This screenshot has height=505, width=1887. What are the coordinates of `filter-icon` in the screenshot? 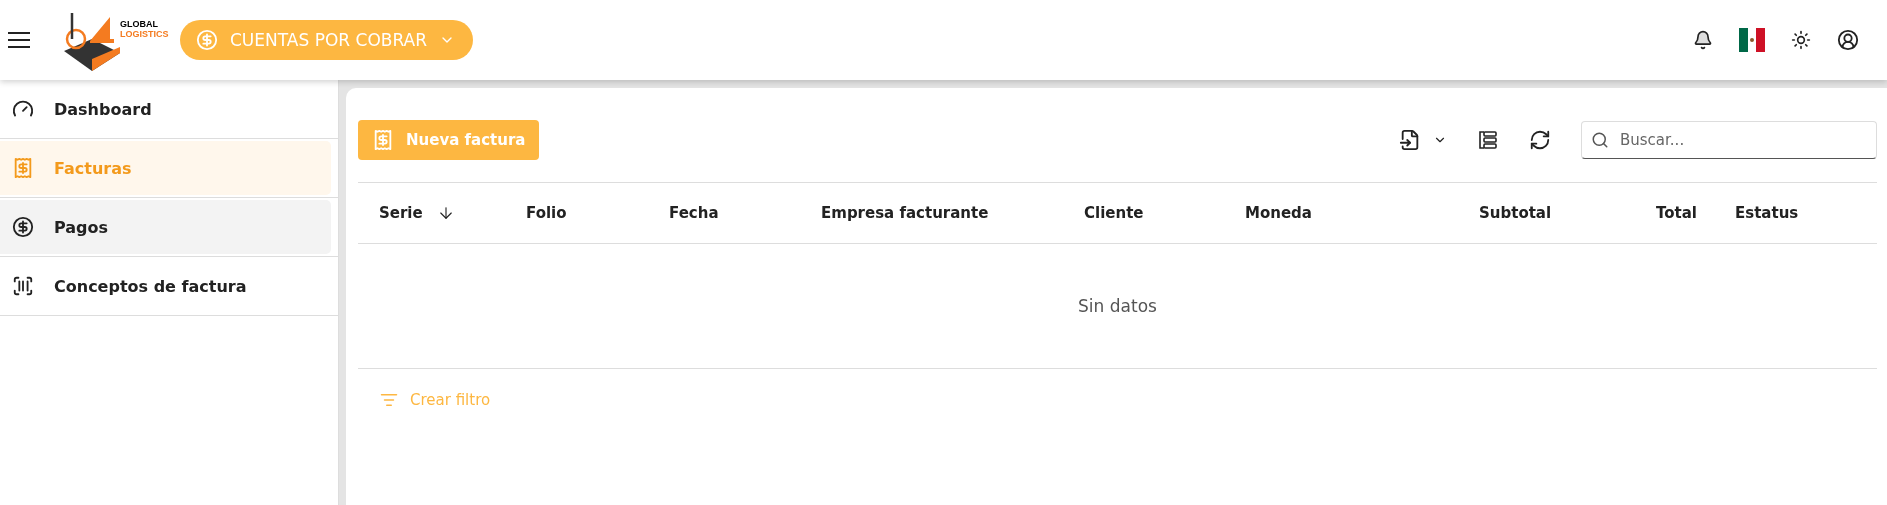 It's located at (389, 400).